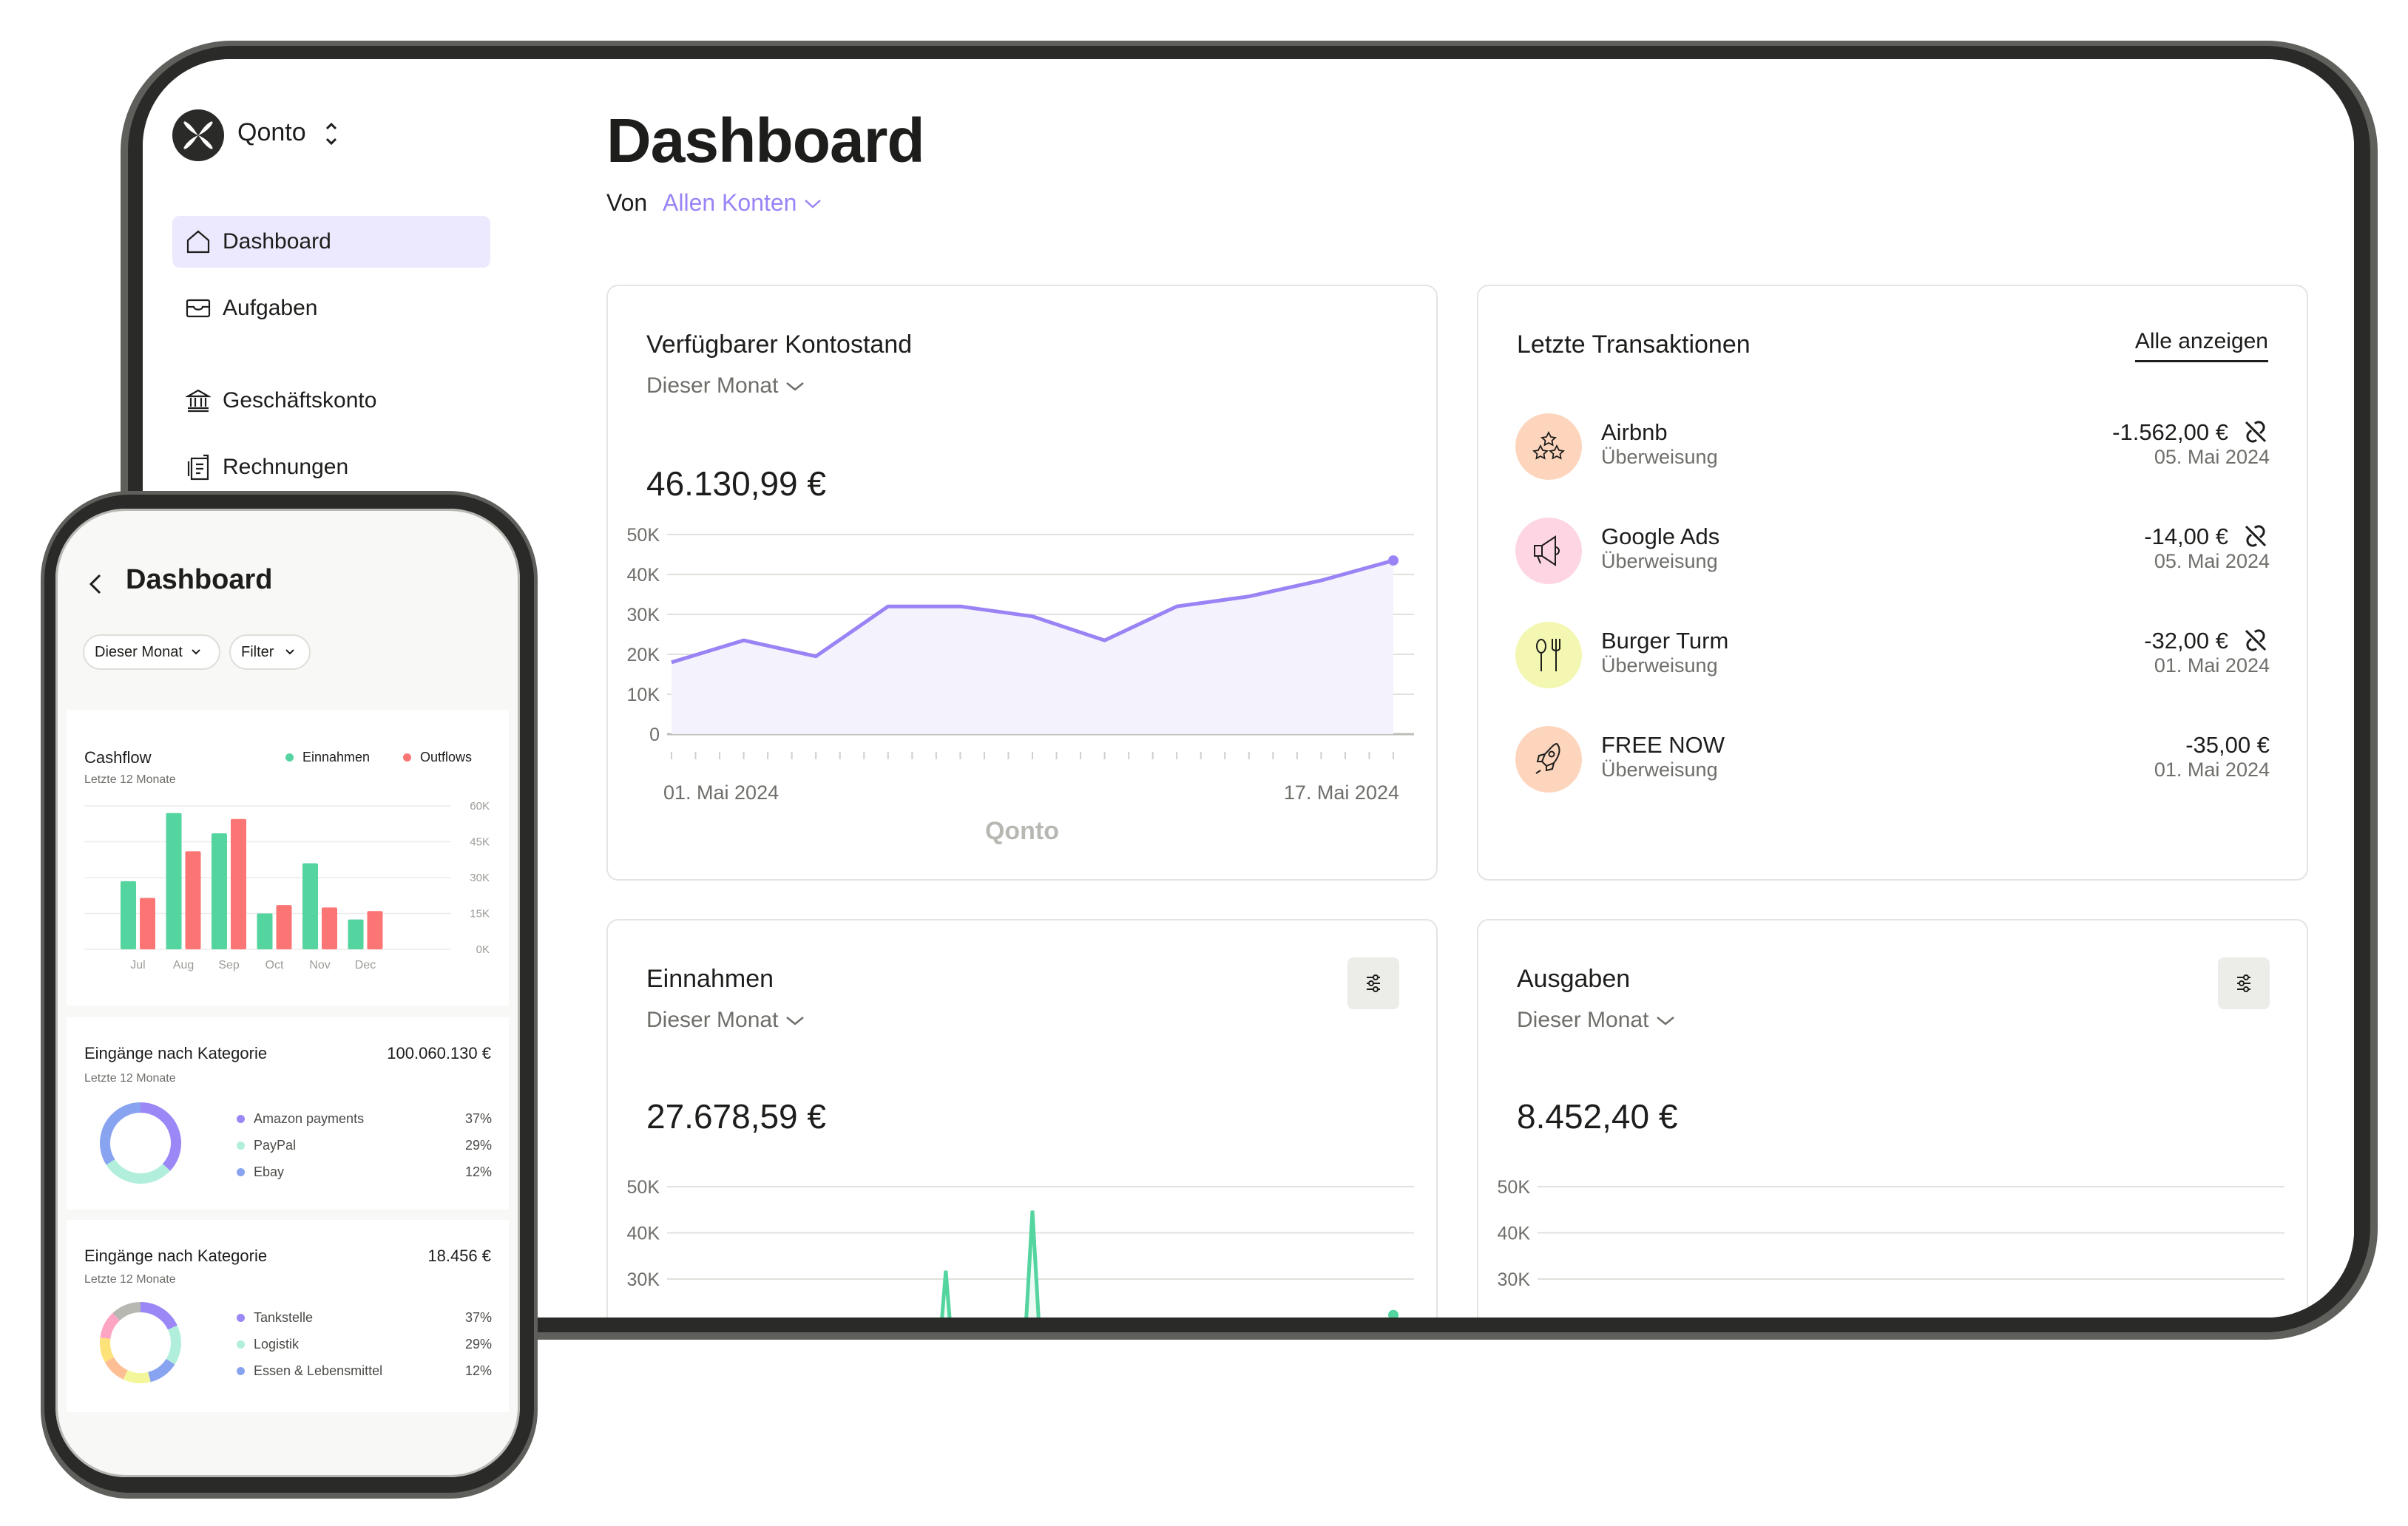  I want to click on category-legend-item: Tankstelle 37%, so click(364, 1318).